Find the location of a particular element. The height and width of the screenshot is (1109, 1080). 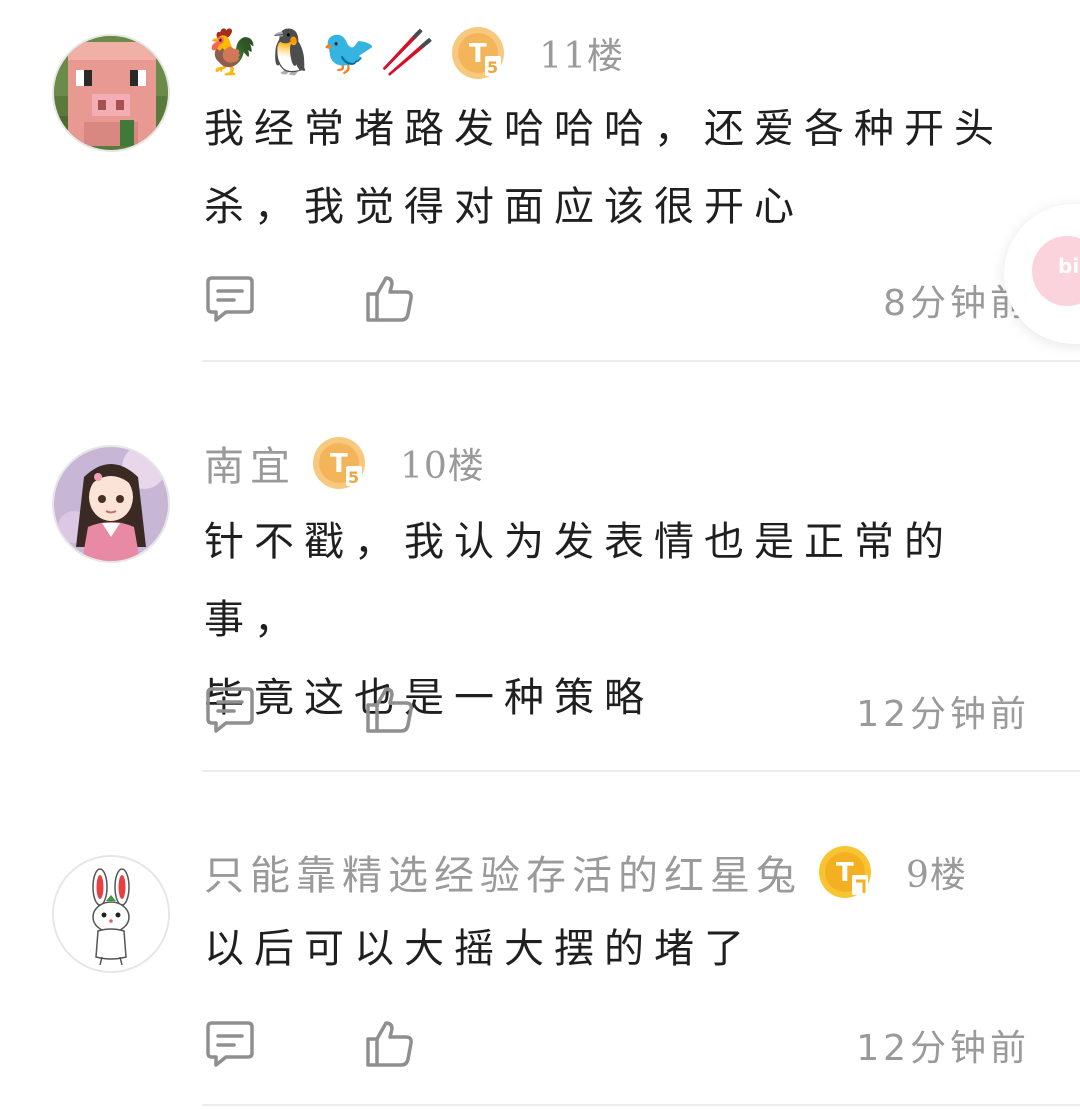

rooster-icon: 🐓 is located at coordinates (231, 52).